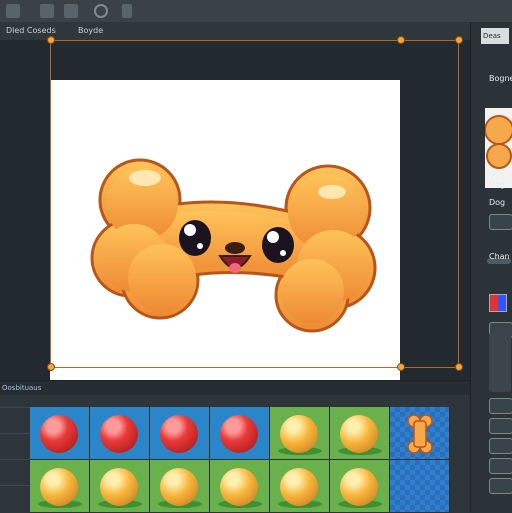  What do you see at coordinates (51, 367) in the screenshot?
I see `resize-handle-bl` at bounding box center [51, 367].